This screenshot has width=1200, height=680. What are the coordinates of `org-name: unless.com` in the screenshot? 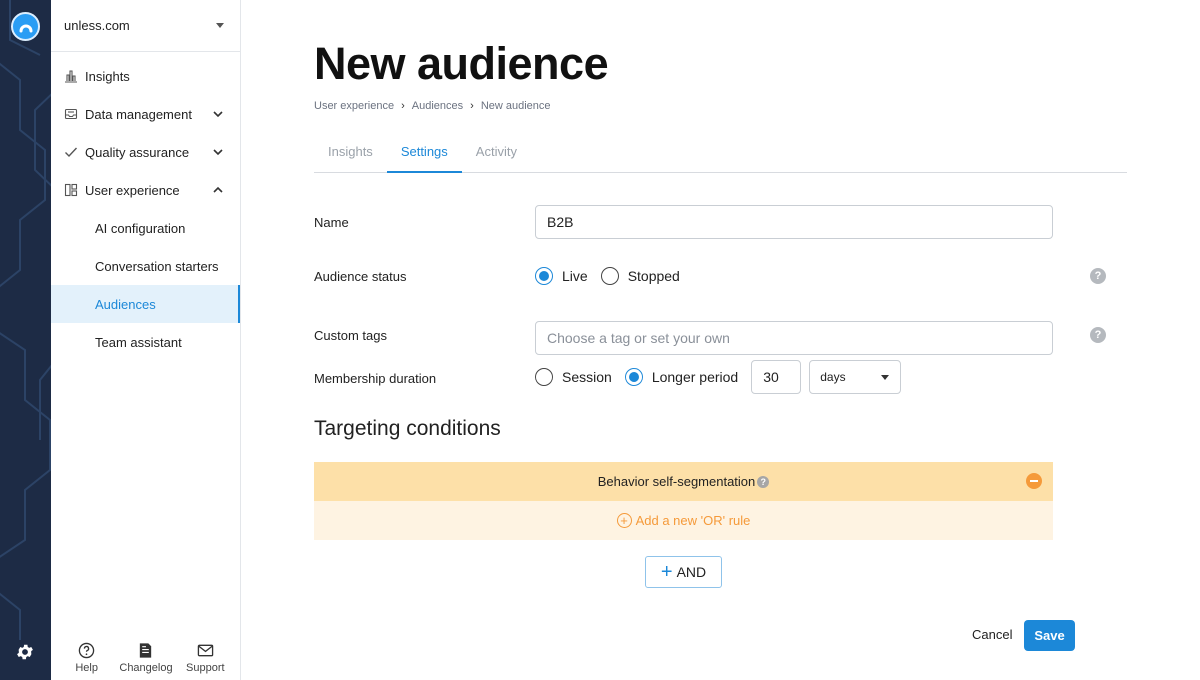 It's located at (97, 25).